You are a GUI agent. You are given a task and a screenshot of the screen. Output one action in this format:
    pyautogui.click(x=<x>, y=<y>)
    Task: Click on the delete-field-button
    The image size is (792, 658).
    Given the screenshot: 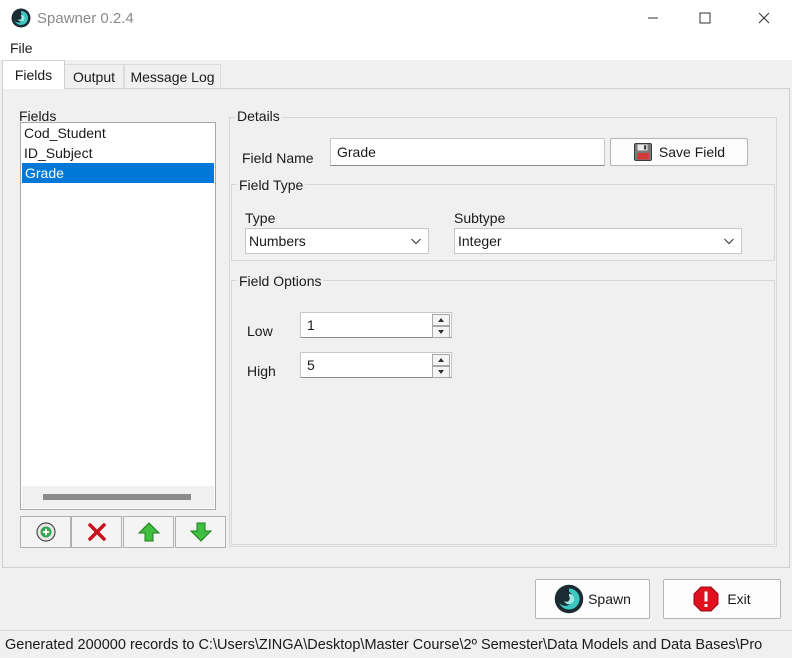 What is the action you would take?
    pyautogui.click(x=96, y=532)
    